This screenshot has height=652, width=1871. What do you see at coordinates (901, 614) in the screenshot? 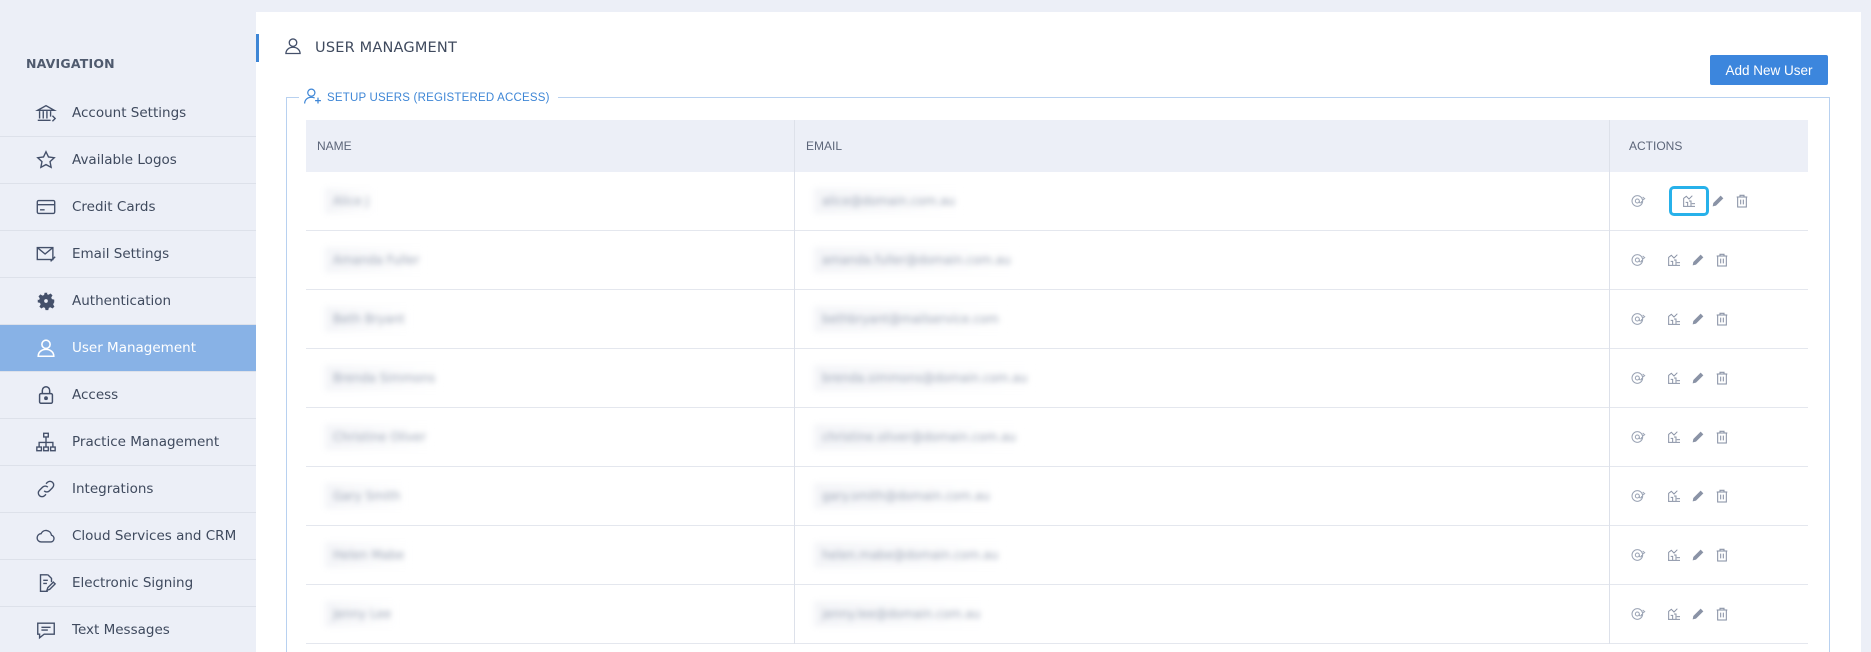
I see `user-email-redacted: jenny.lee@domain.com.au` at bounding box center [901, 614].